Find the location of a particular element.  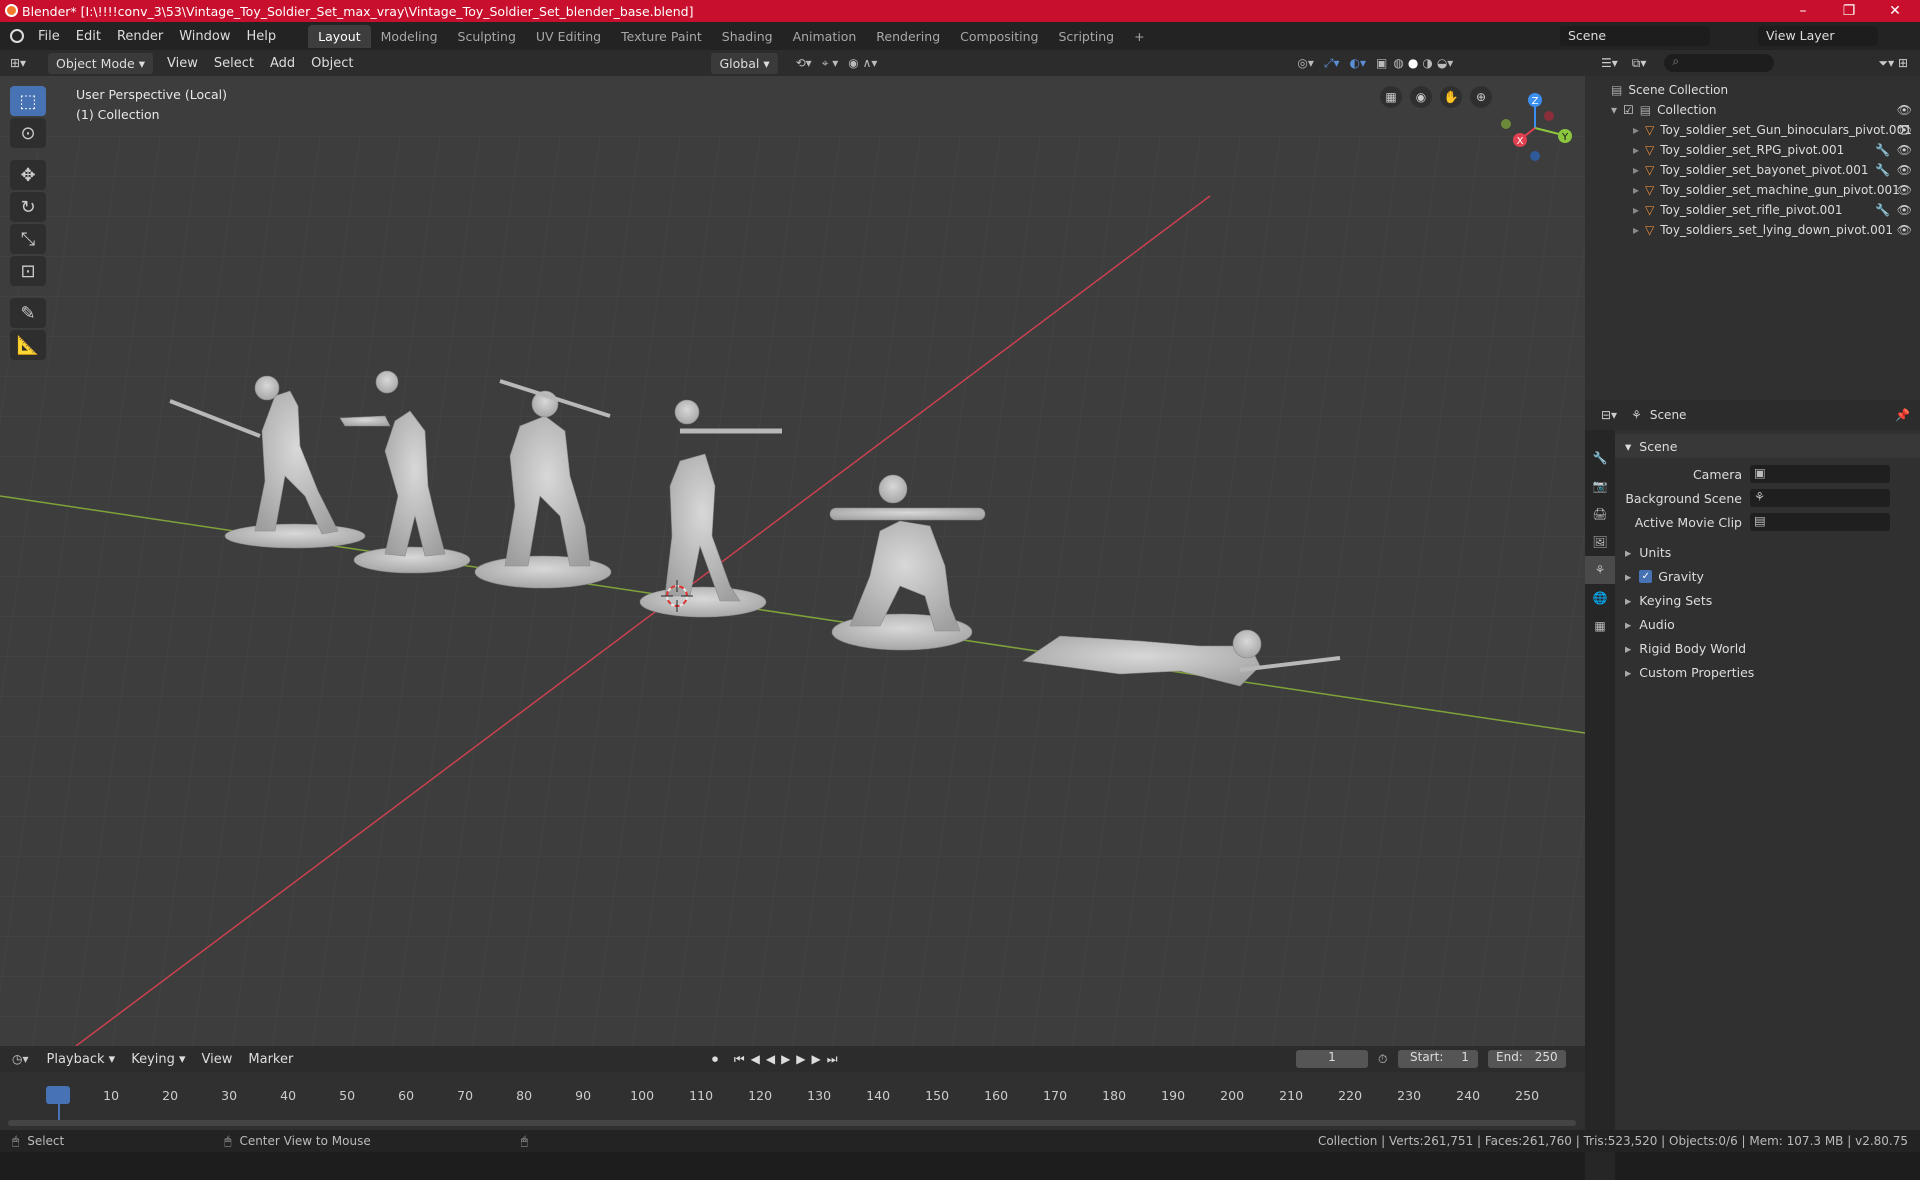

playhead is located at coordinates (58, 1095).